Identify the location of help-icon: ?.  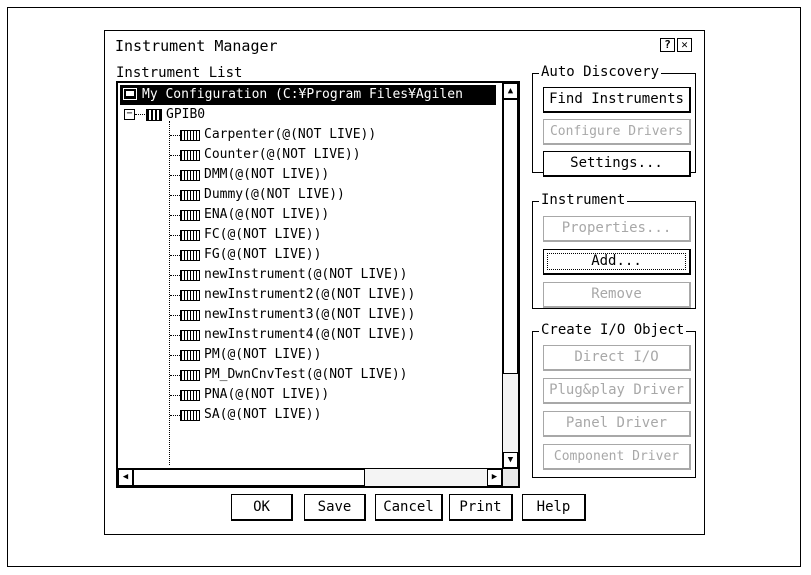
(667, 45).